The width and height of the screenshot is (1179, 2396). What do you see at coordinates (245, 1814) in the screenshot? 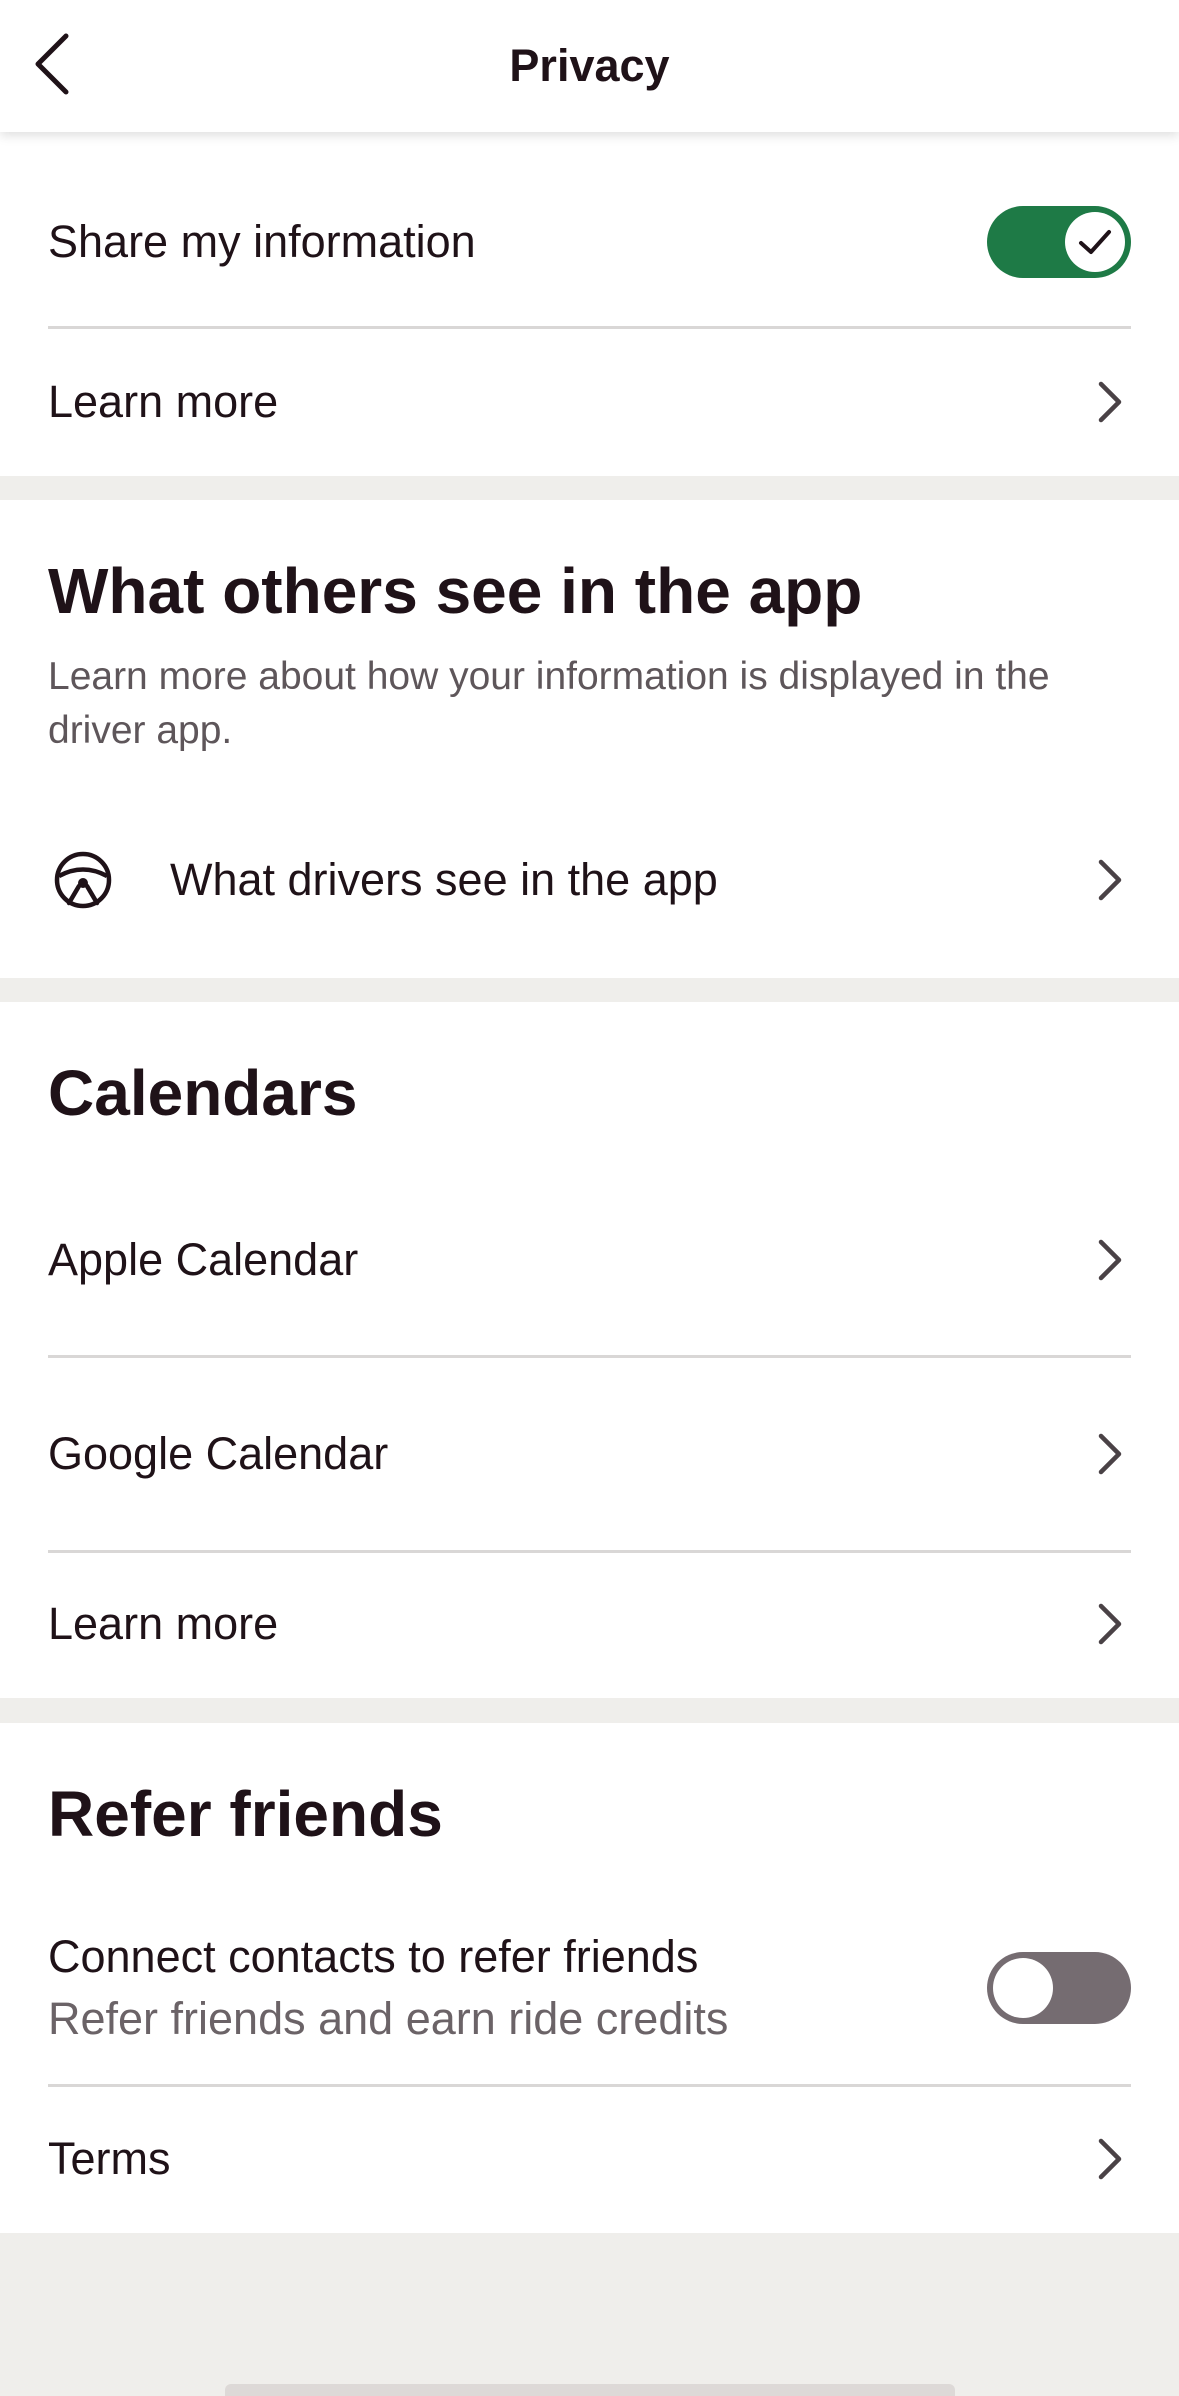
I see `section-title: Refer friends` at bounding box center [245, 1814].